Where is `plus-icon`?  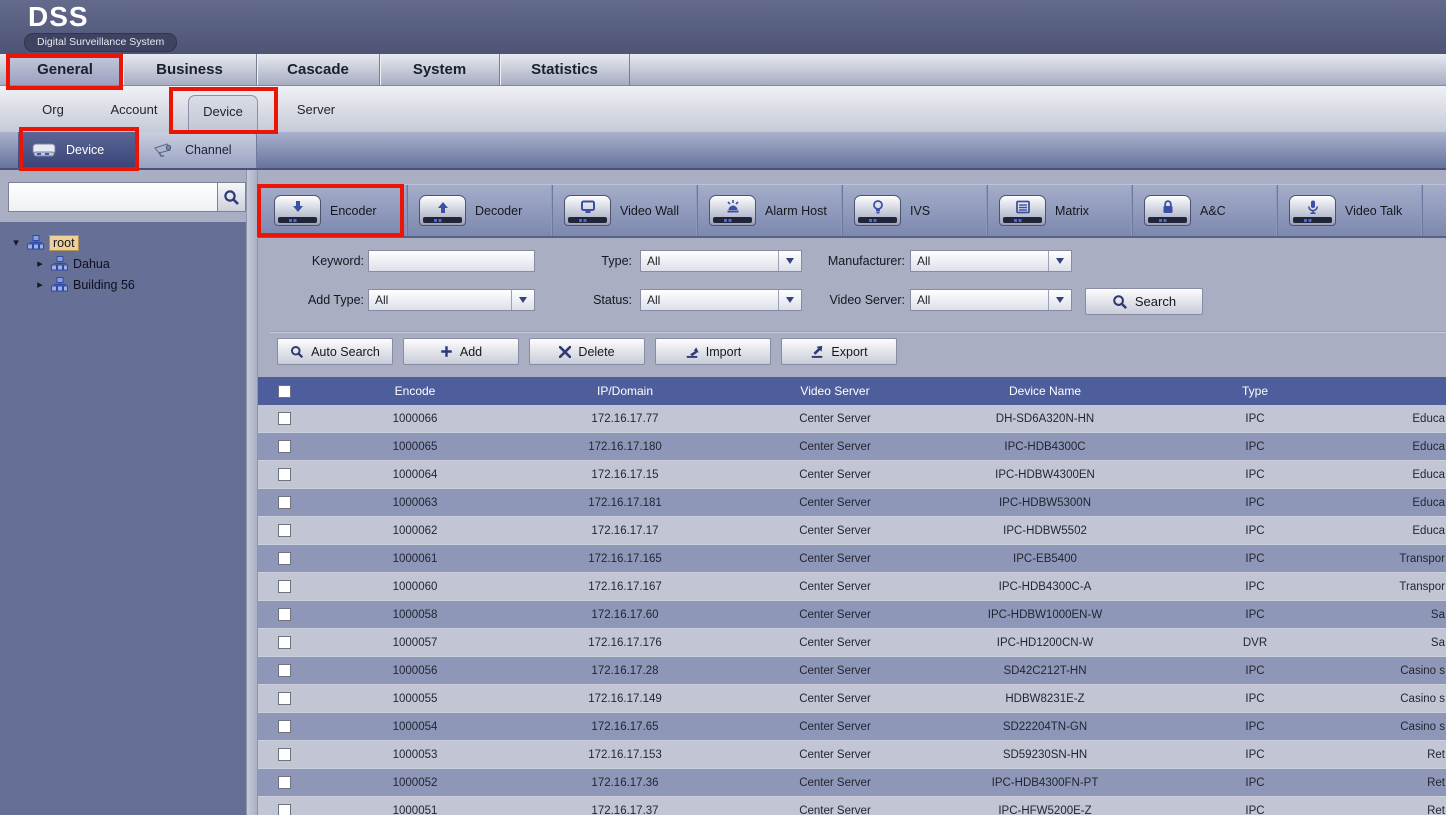 plus-icon is located at coordinates (446, 351).